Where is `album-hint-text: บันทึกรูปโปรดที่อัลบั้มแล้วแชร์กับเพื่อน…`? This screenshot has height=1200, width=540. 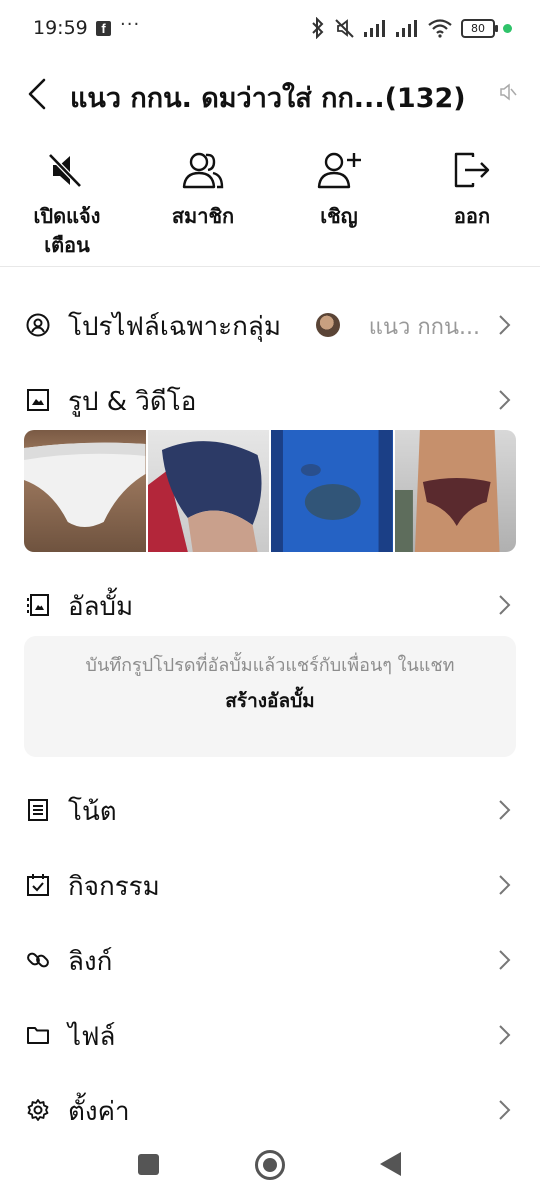
album-hint-text: บันทึกรูปโปรดที่อัลบั้มแล้วแชร์กับเพื่อน… is located at coordinates (270, 665).